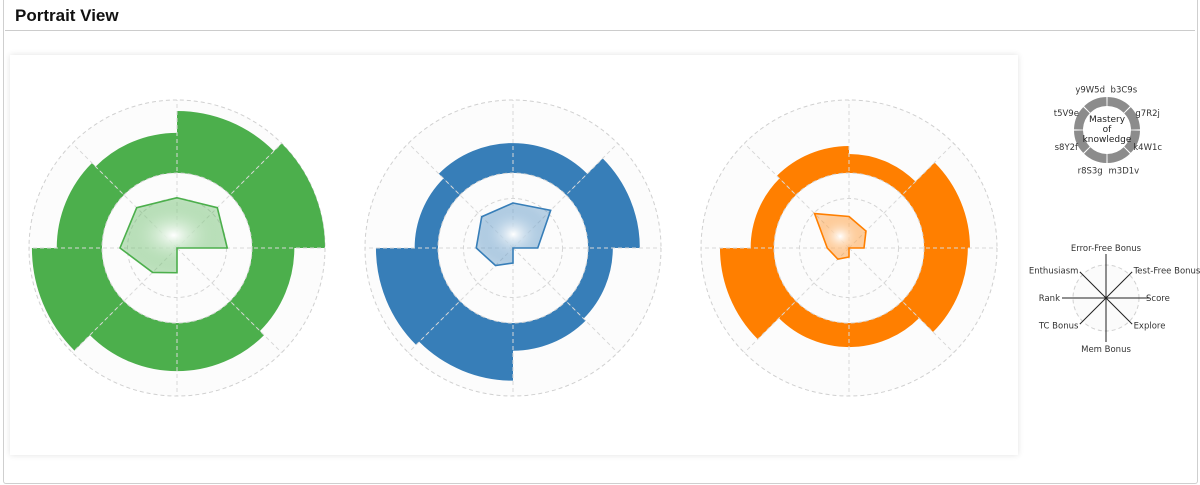 This screenshot has width=1200, height=485. What do you see at coordinates (1106, 249) in the screenshot?
I see `legend-axis-label: Error-Free Bonus` at bounding box center [1106, 249].